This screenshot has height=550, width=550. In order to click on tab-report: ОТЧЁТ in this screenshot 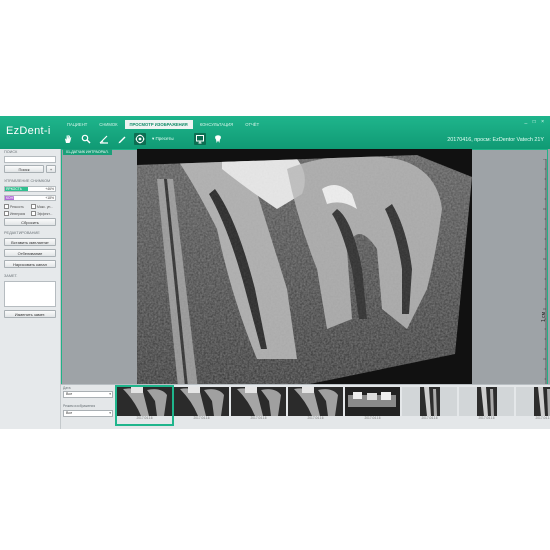, I will do `click(252, 124)`.